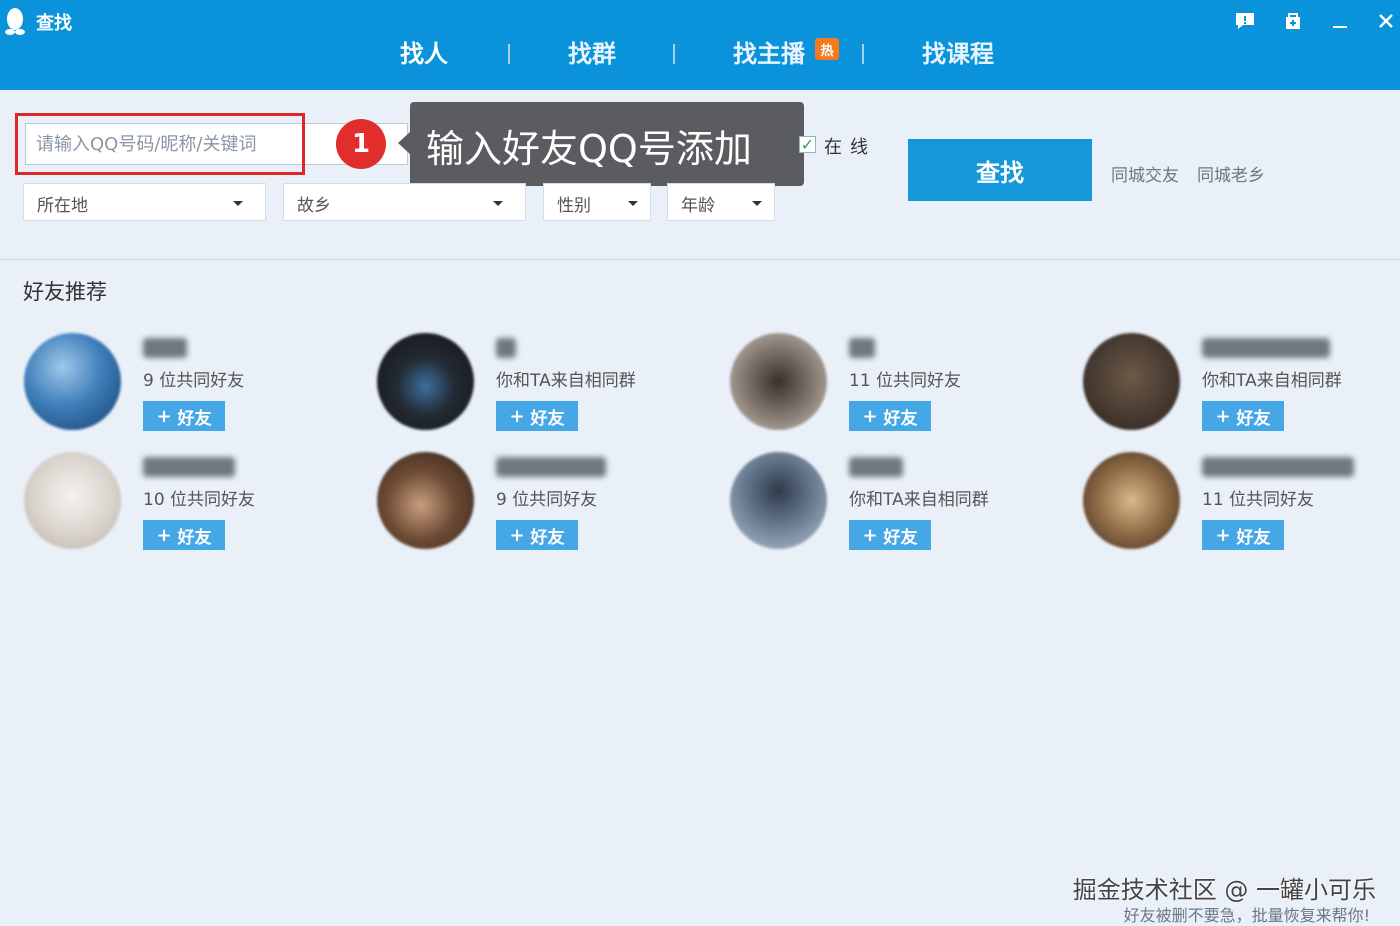  I want to click on tab-find-course: 找课程, so click(958, 54).